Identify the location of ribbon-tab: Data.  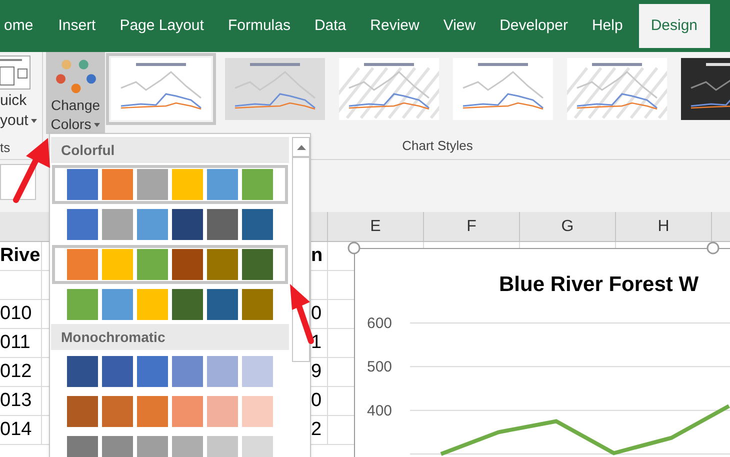
(330, 26).